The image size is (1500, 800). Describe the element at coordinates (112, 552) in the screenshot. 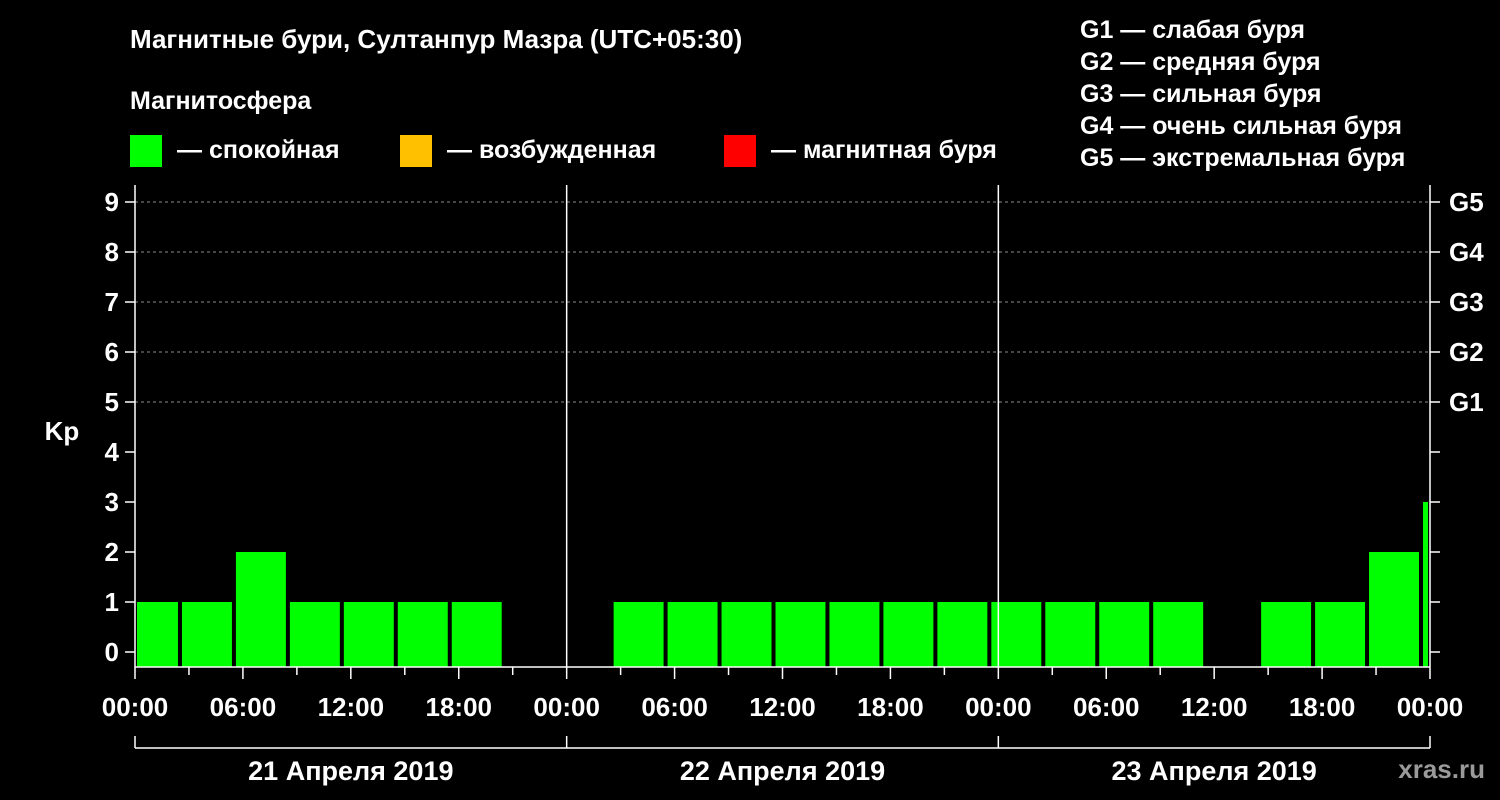

I see `y-tick-label: 2` at that location.